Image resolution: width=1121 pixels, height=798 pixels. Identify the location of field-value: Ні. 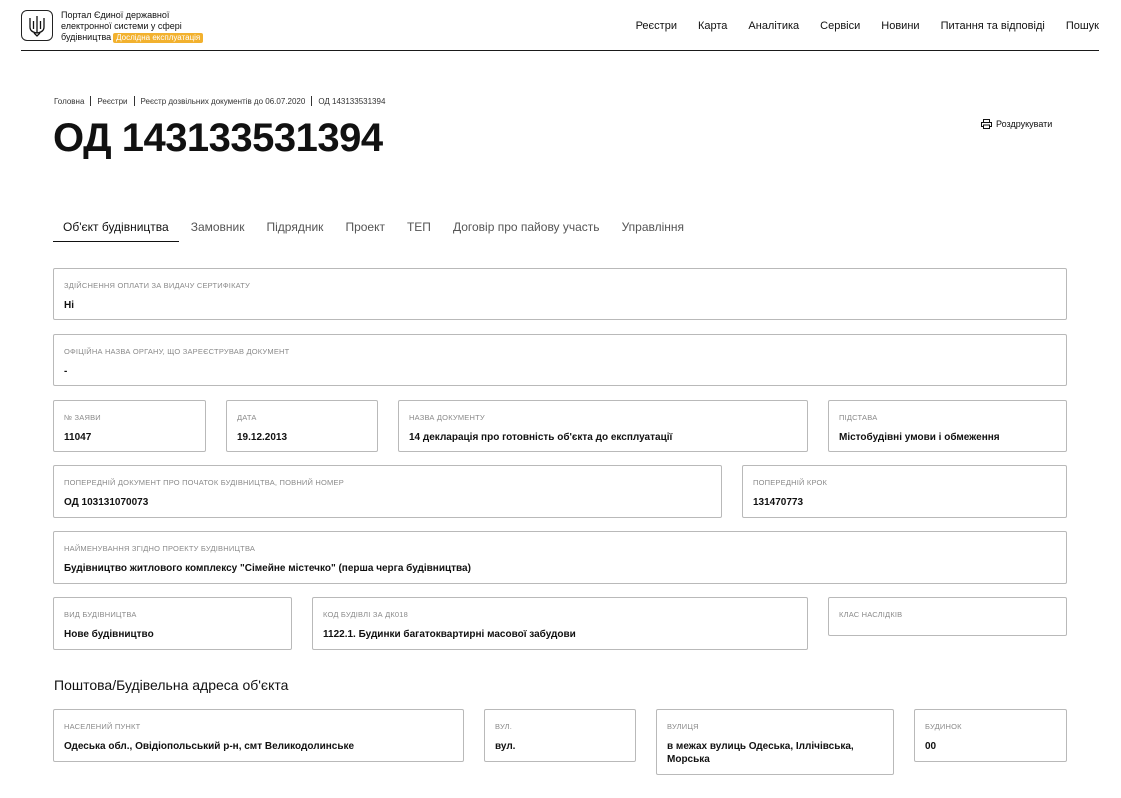
(69, 305).